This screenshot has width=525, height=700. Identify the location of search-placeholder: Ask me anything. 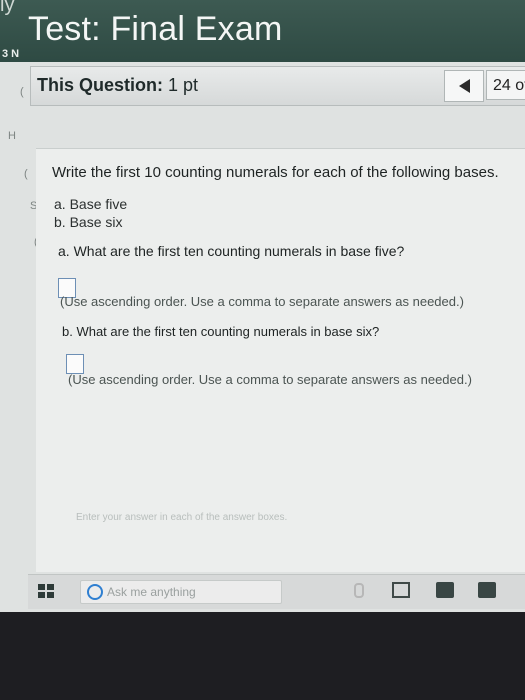
(151, 592).